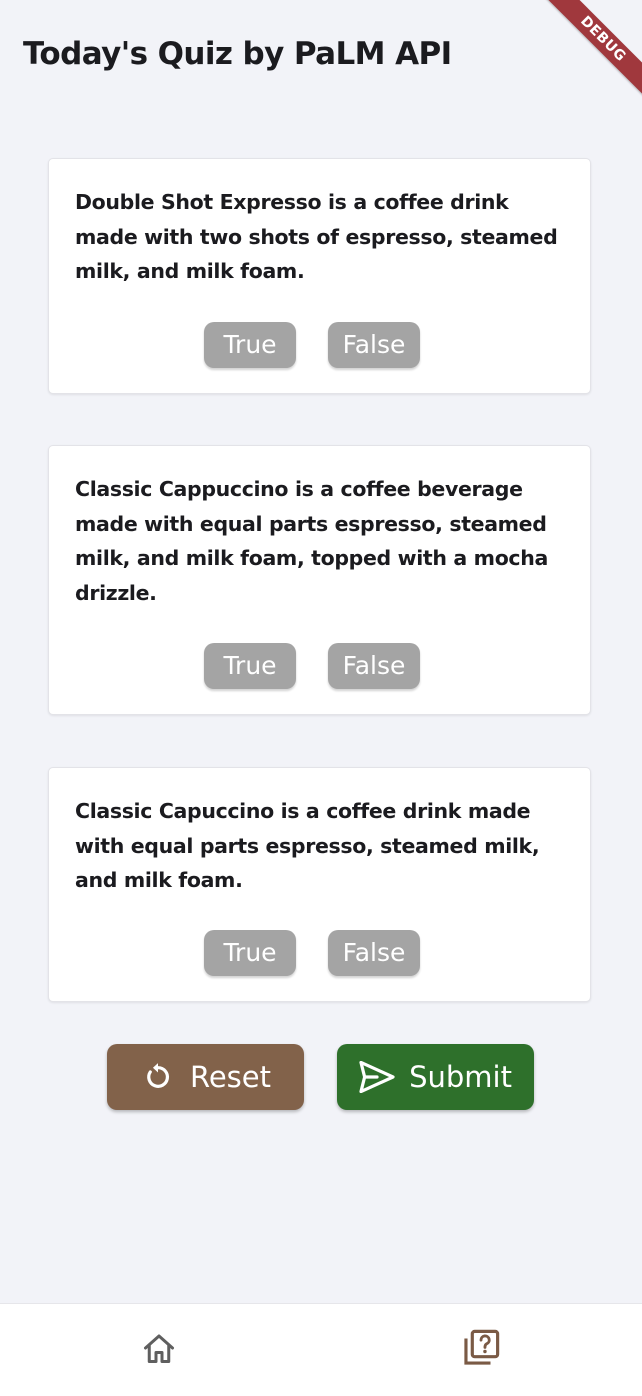 The image size is (642, 1396). Describe the element at coordinates (588, 53) in the screenshot. I see `debug-banner-label: DEBUG` at that location.